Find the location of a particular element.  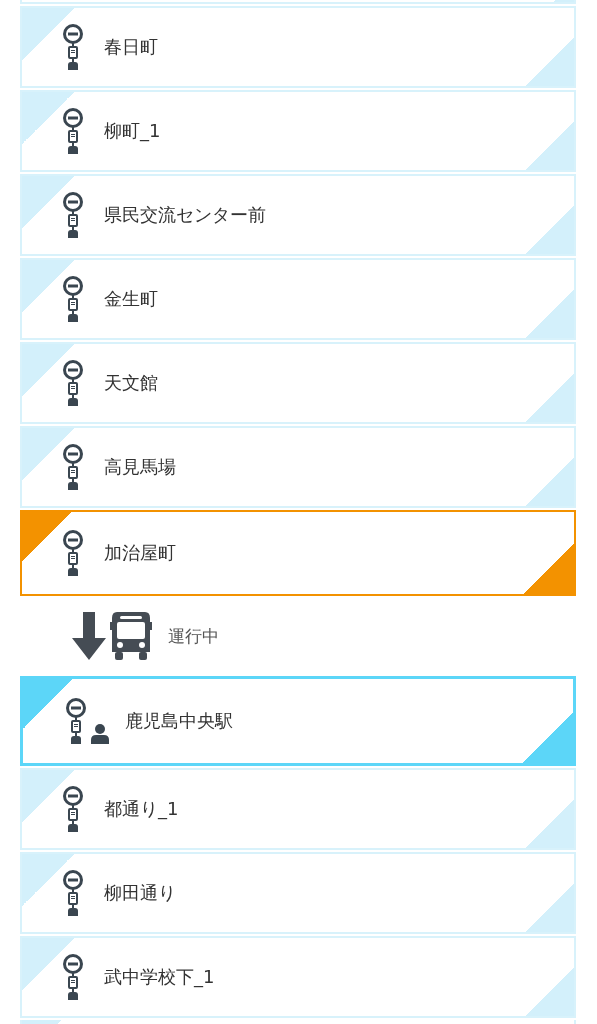

stop-name: 高見馬場 is located at coordinates (140, 467).